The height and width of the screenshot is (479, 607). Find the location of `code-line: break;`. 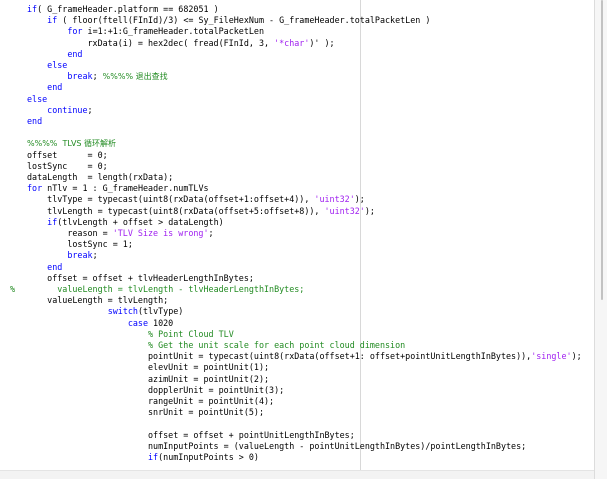

code-line: break; is located at coordinates (62, 255).